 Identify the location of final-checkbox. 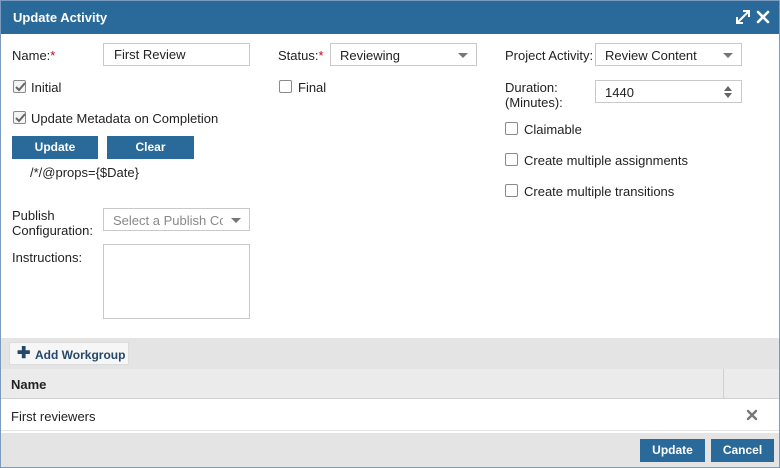
(285, 86).